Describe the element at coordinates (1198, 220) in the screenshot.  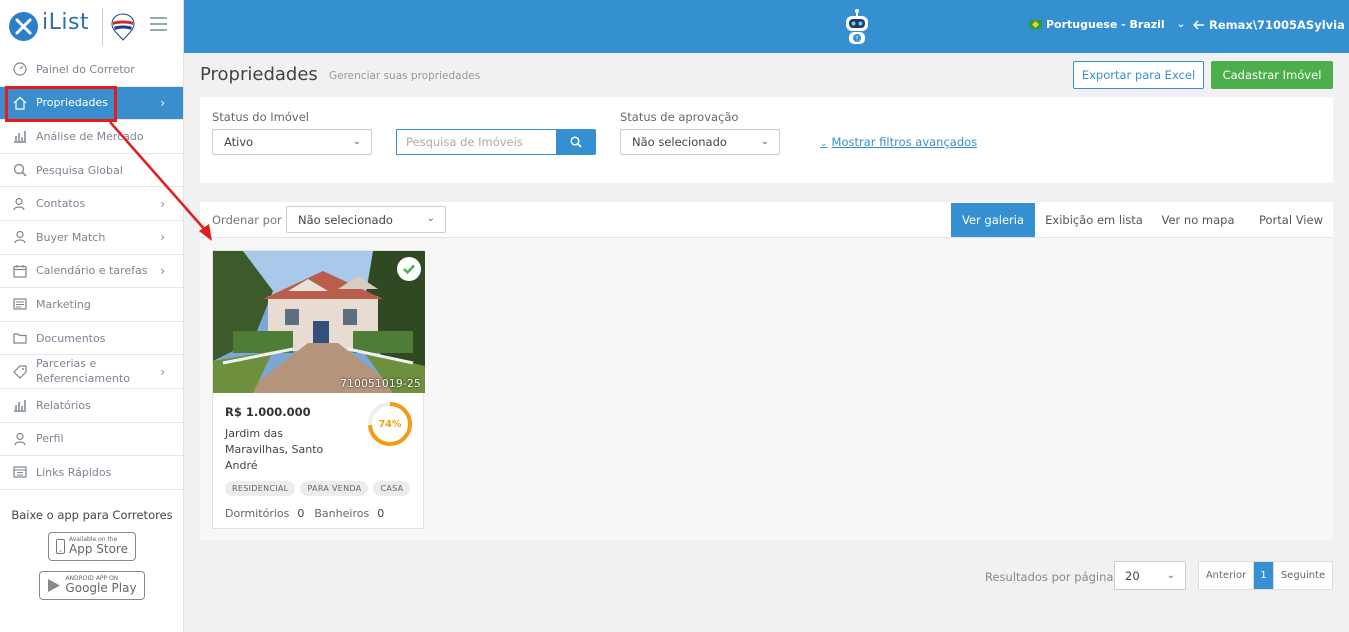
I see `tab-map: Ver no mapa` at that location.